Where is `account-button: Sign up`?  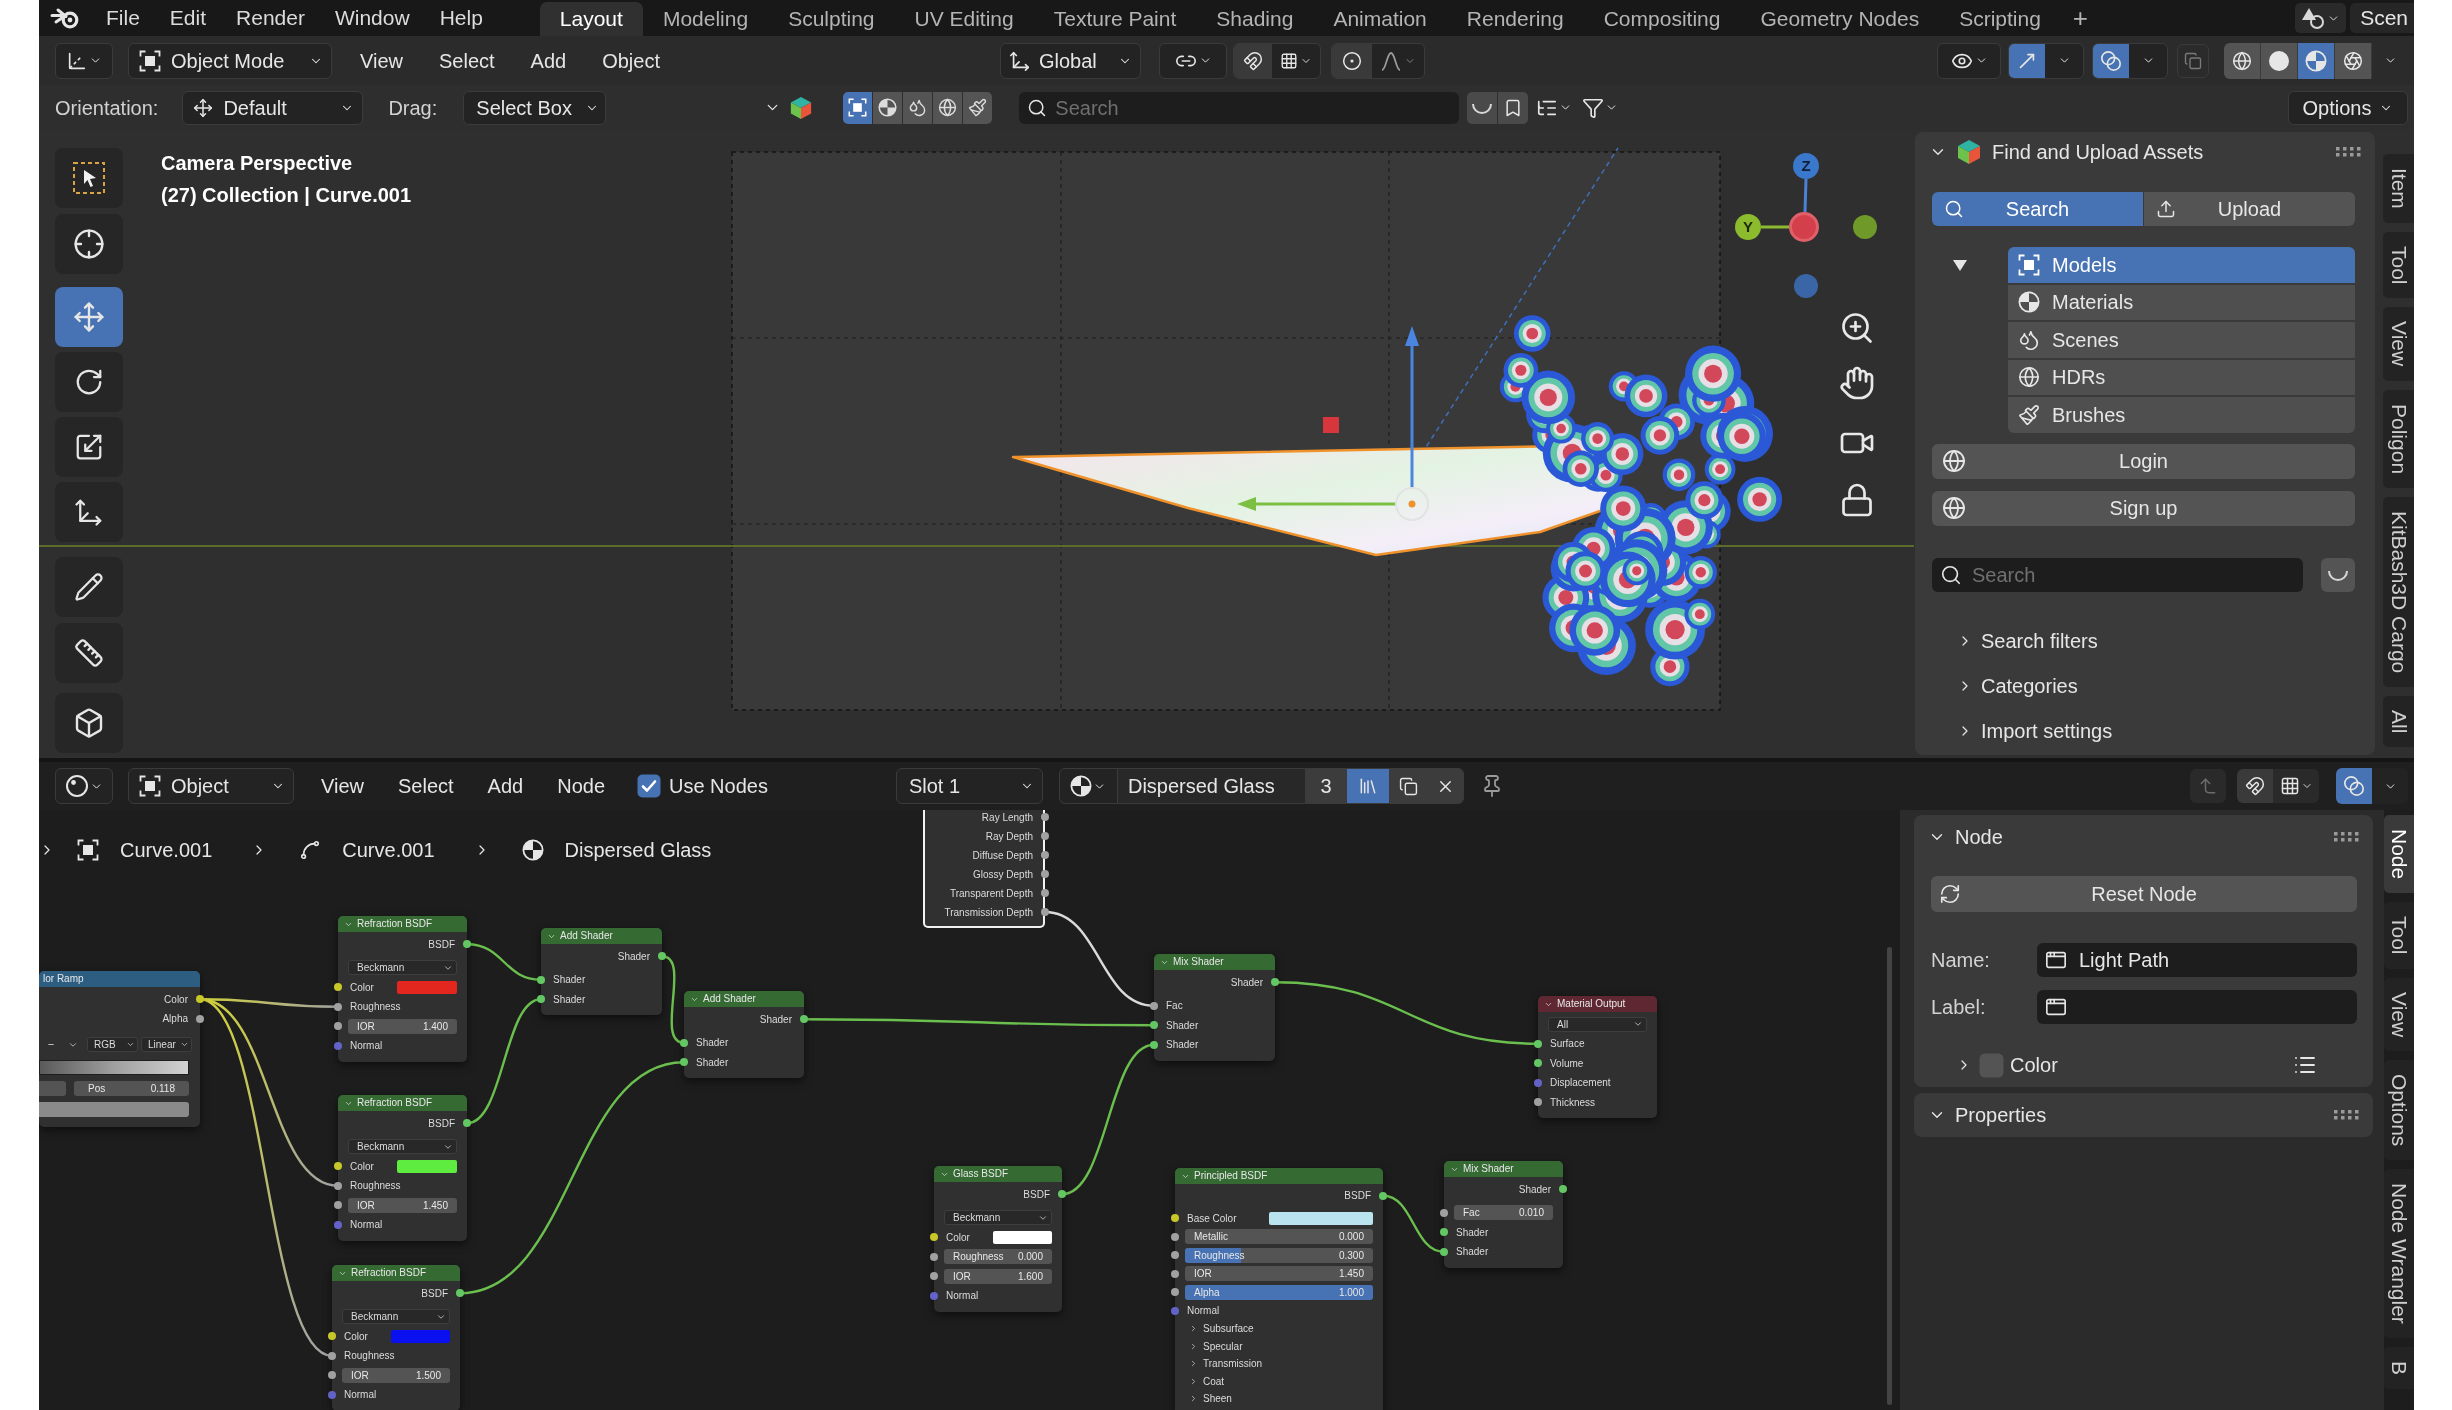
account-button: Sign up is located at coordinates (2143, 508).